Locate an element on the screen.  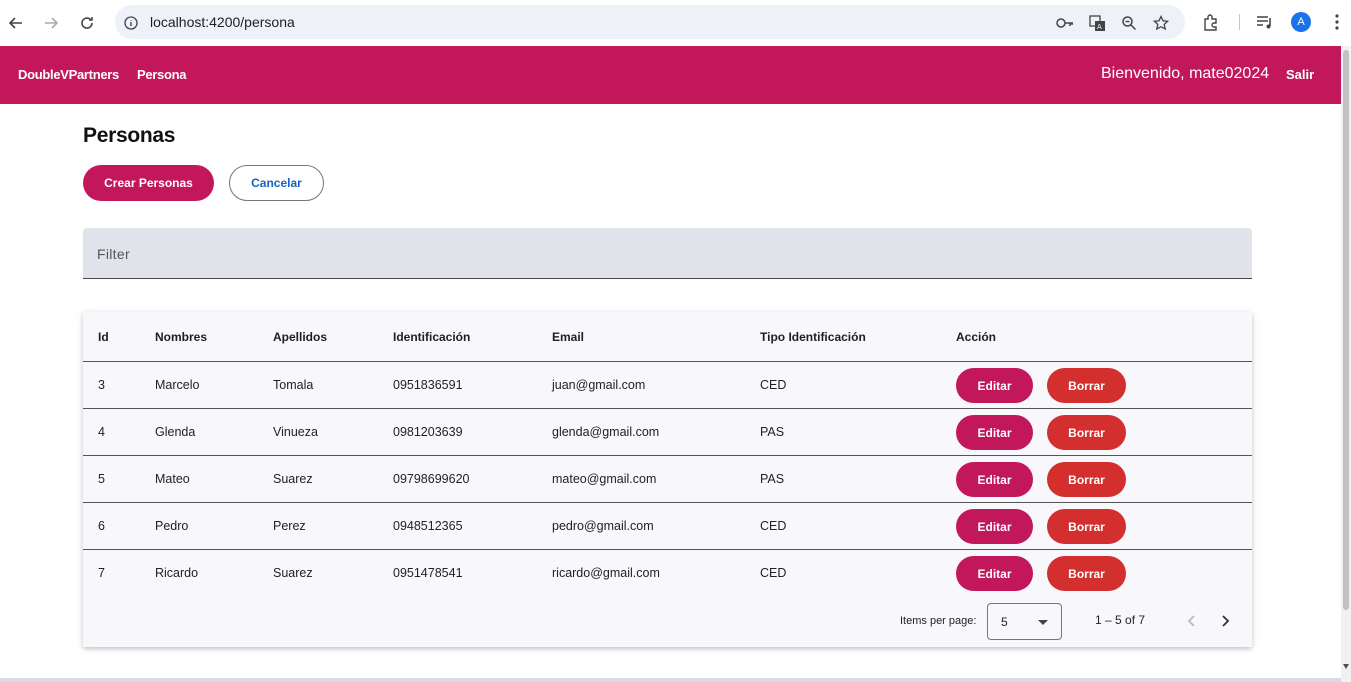
cell-id: 4 is located at coordinates (101, 432).